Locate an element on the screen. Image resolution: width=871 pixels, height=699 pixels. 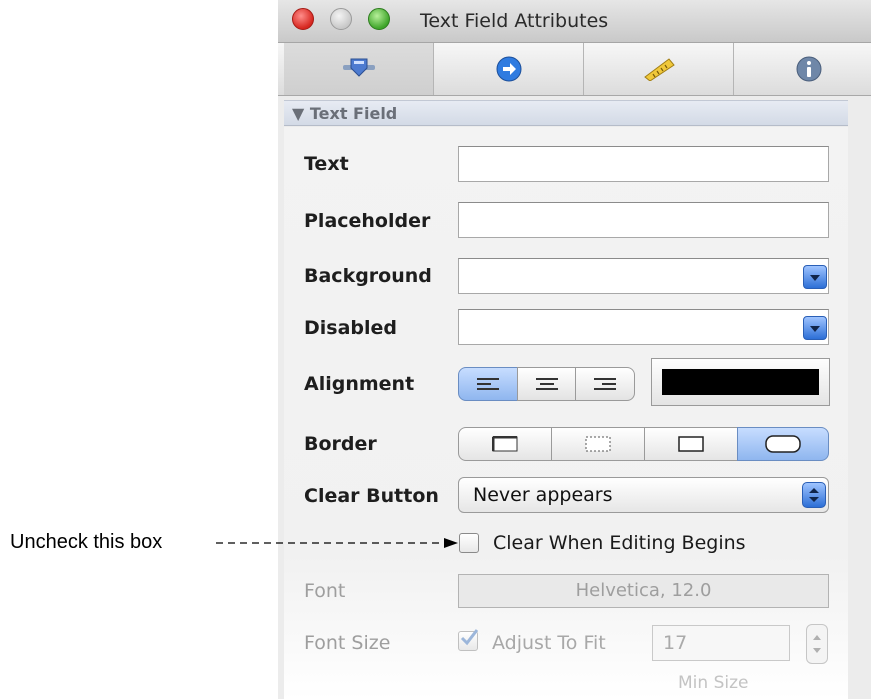
align-center-button is located at coordinates (546, 384).